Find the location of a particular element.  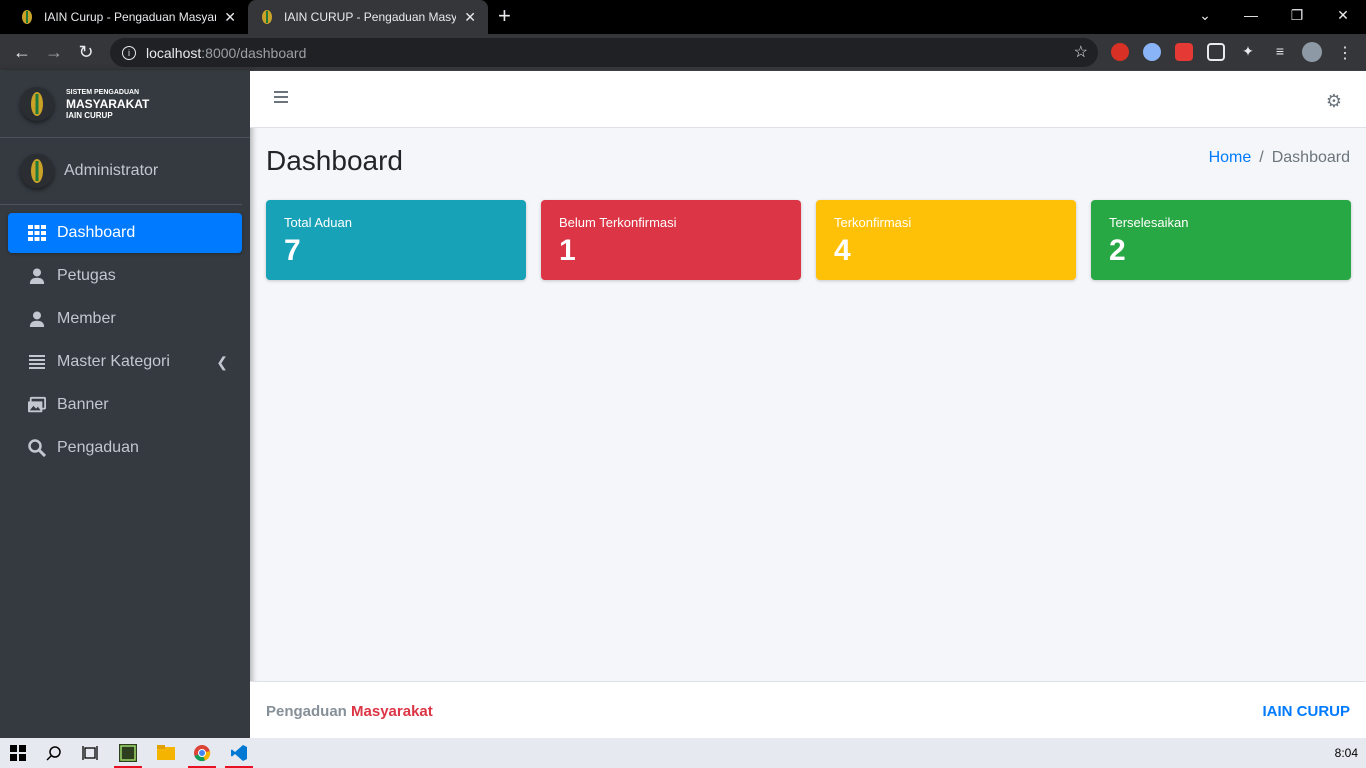

sidebar-item-banner: Banner is located at coordinates (125, 405).